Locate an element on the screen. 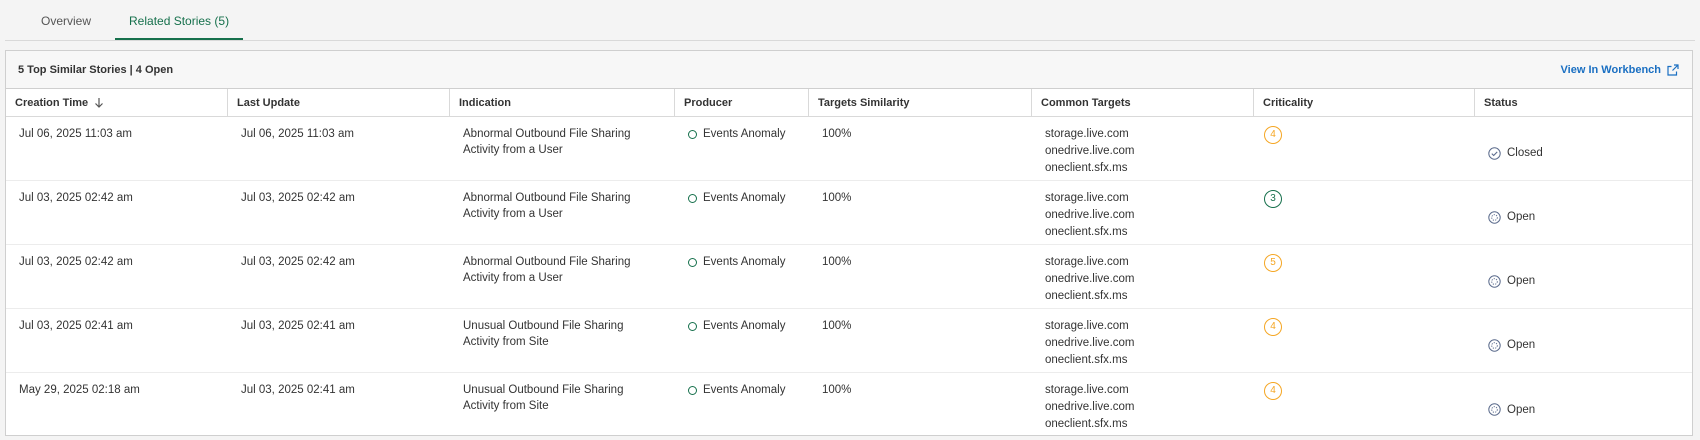 The image size is (1700, 440). status-cell: Closed is located at coordinates (1583, 148).